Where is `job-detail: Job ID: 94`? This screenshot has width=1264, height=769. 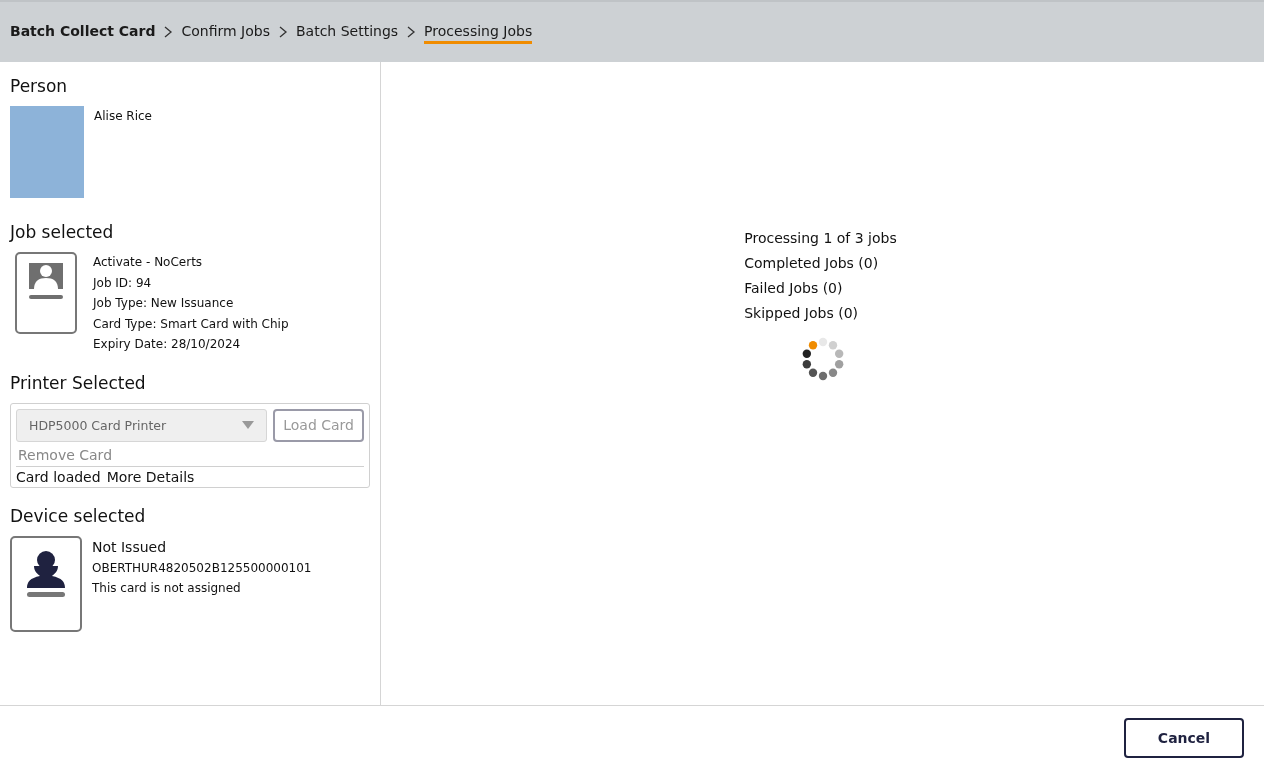
job-detail: Job ID: 94 is located at coordinates (123, 283).